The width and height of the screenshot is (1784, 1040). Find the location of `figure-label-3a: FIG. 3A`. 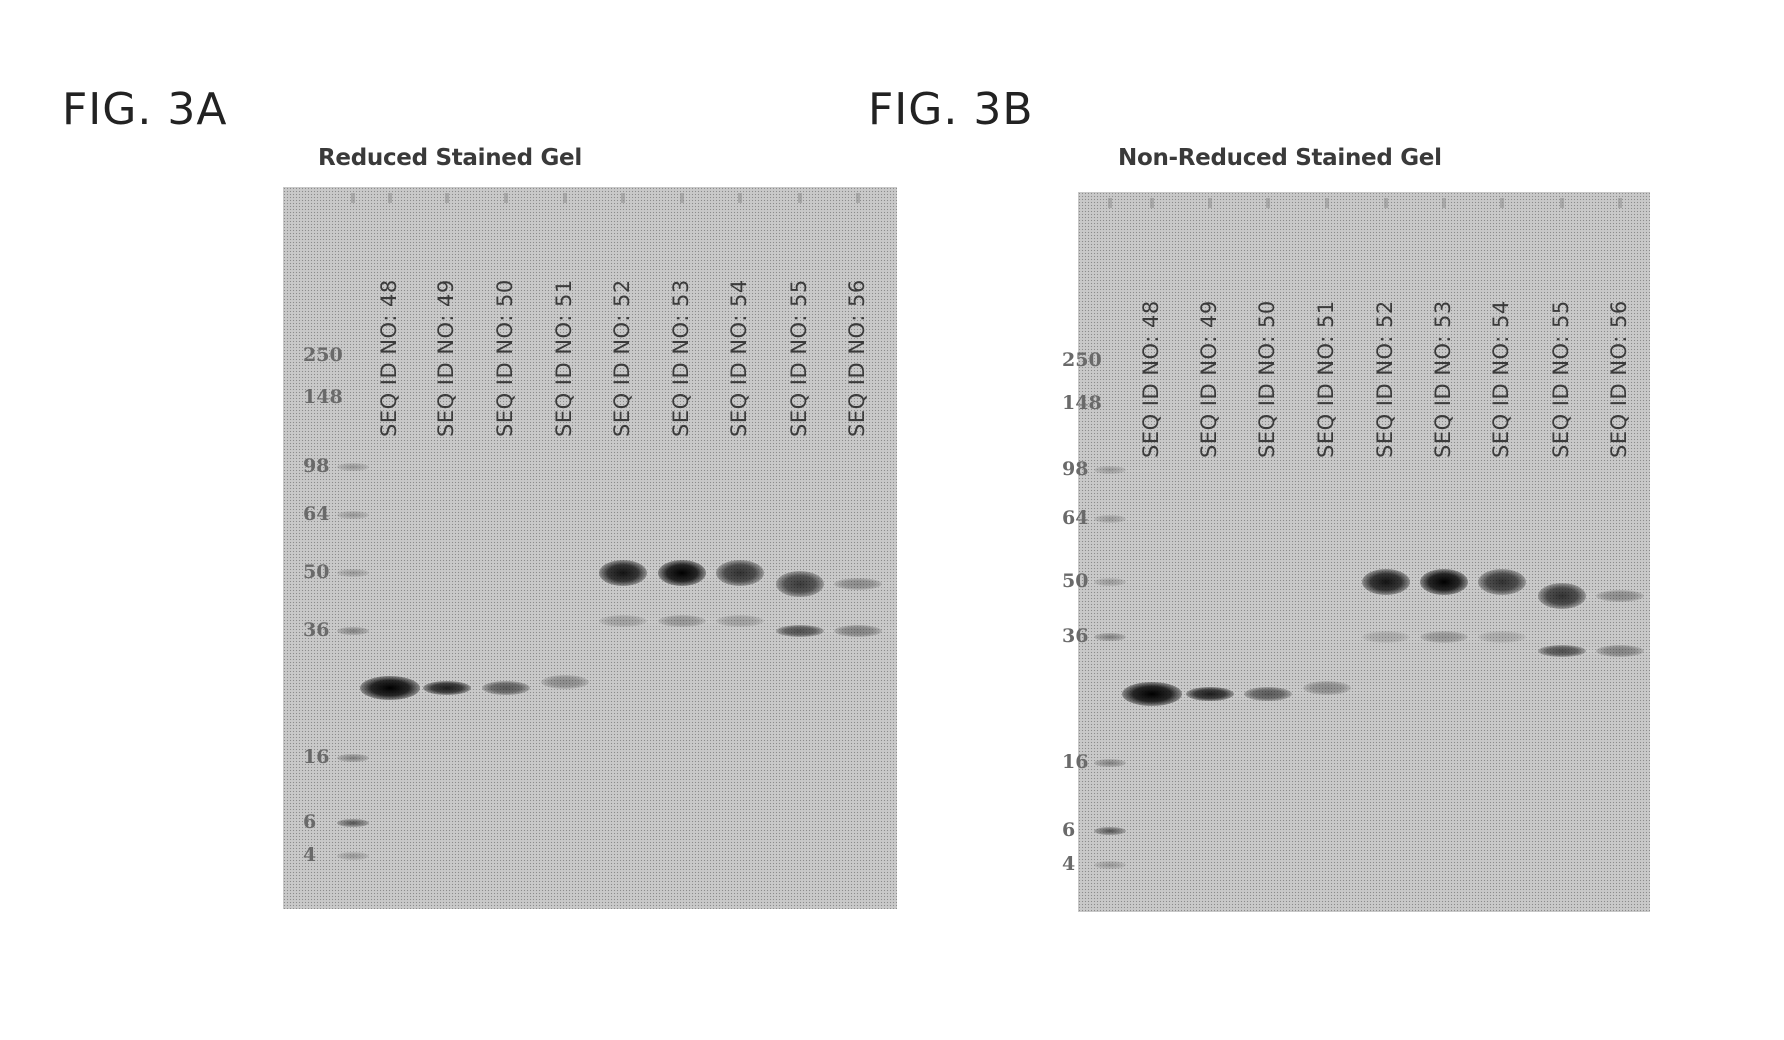

figure-label-3a: FIG. 3A is located at coordinates (145, 109).